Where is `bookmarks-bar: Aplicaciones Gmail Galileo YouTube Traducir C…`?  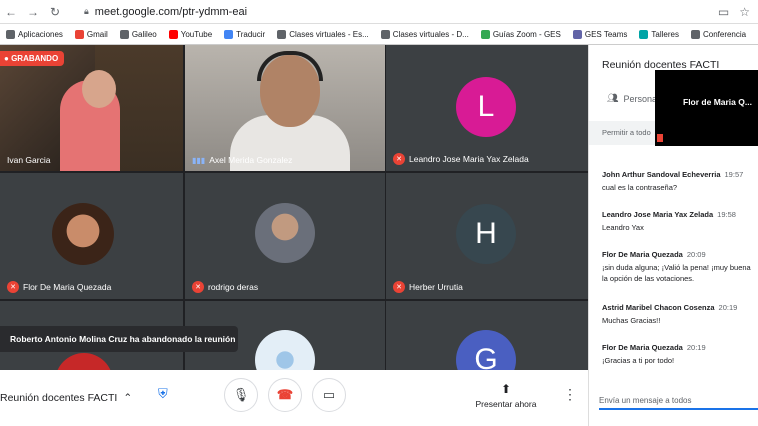
bookmarks-bar: Aplicaciones Gmail Galileo YouTube Traducir C… is located at coordinates (379, 34).